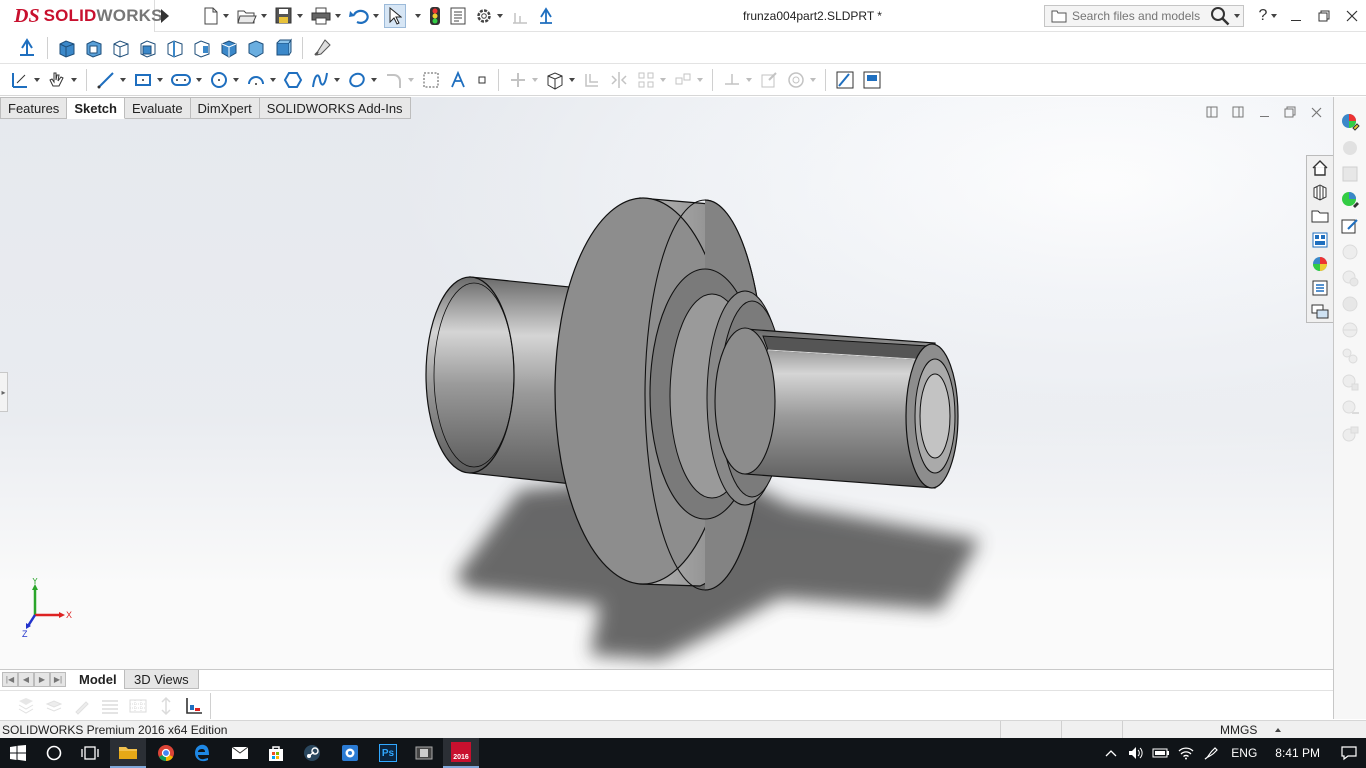 The height and width of the screenshot is (768, 1366). Describe the element at coordinates (148, 80) in the screenshot. I see `rectangle-button` at that location.